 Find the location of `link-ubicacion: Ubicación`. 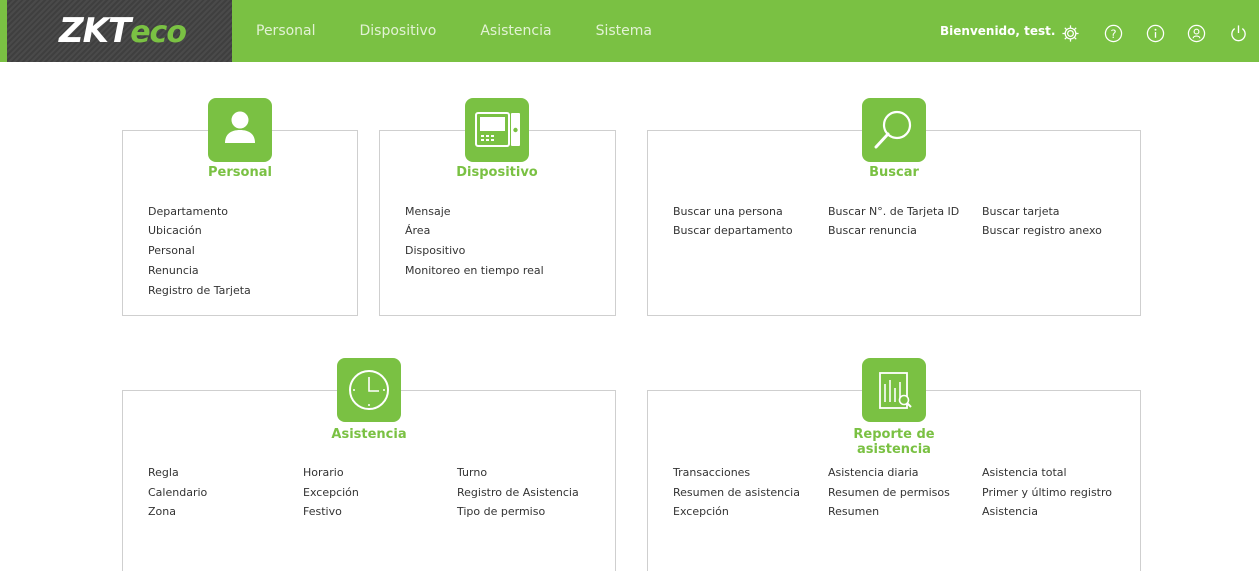

link-ubicacion: Ubicación is located at coordinates (175, 231).